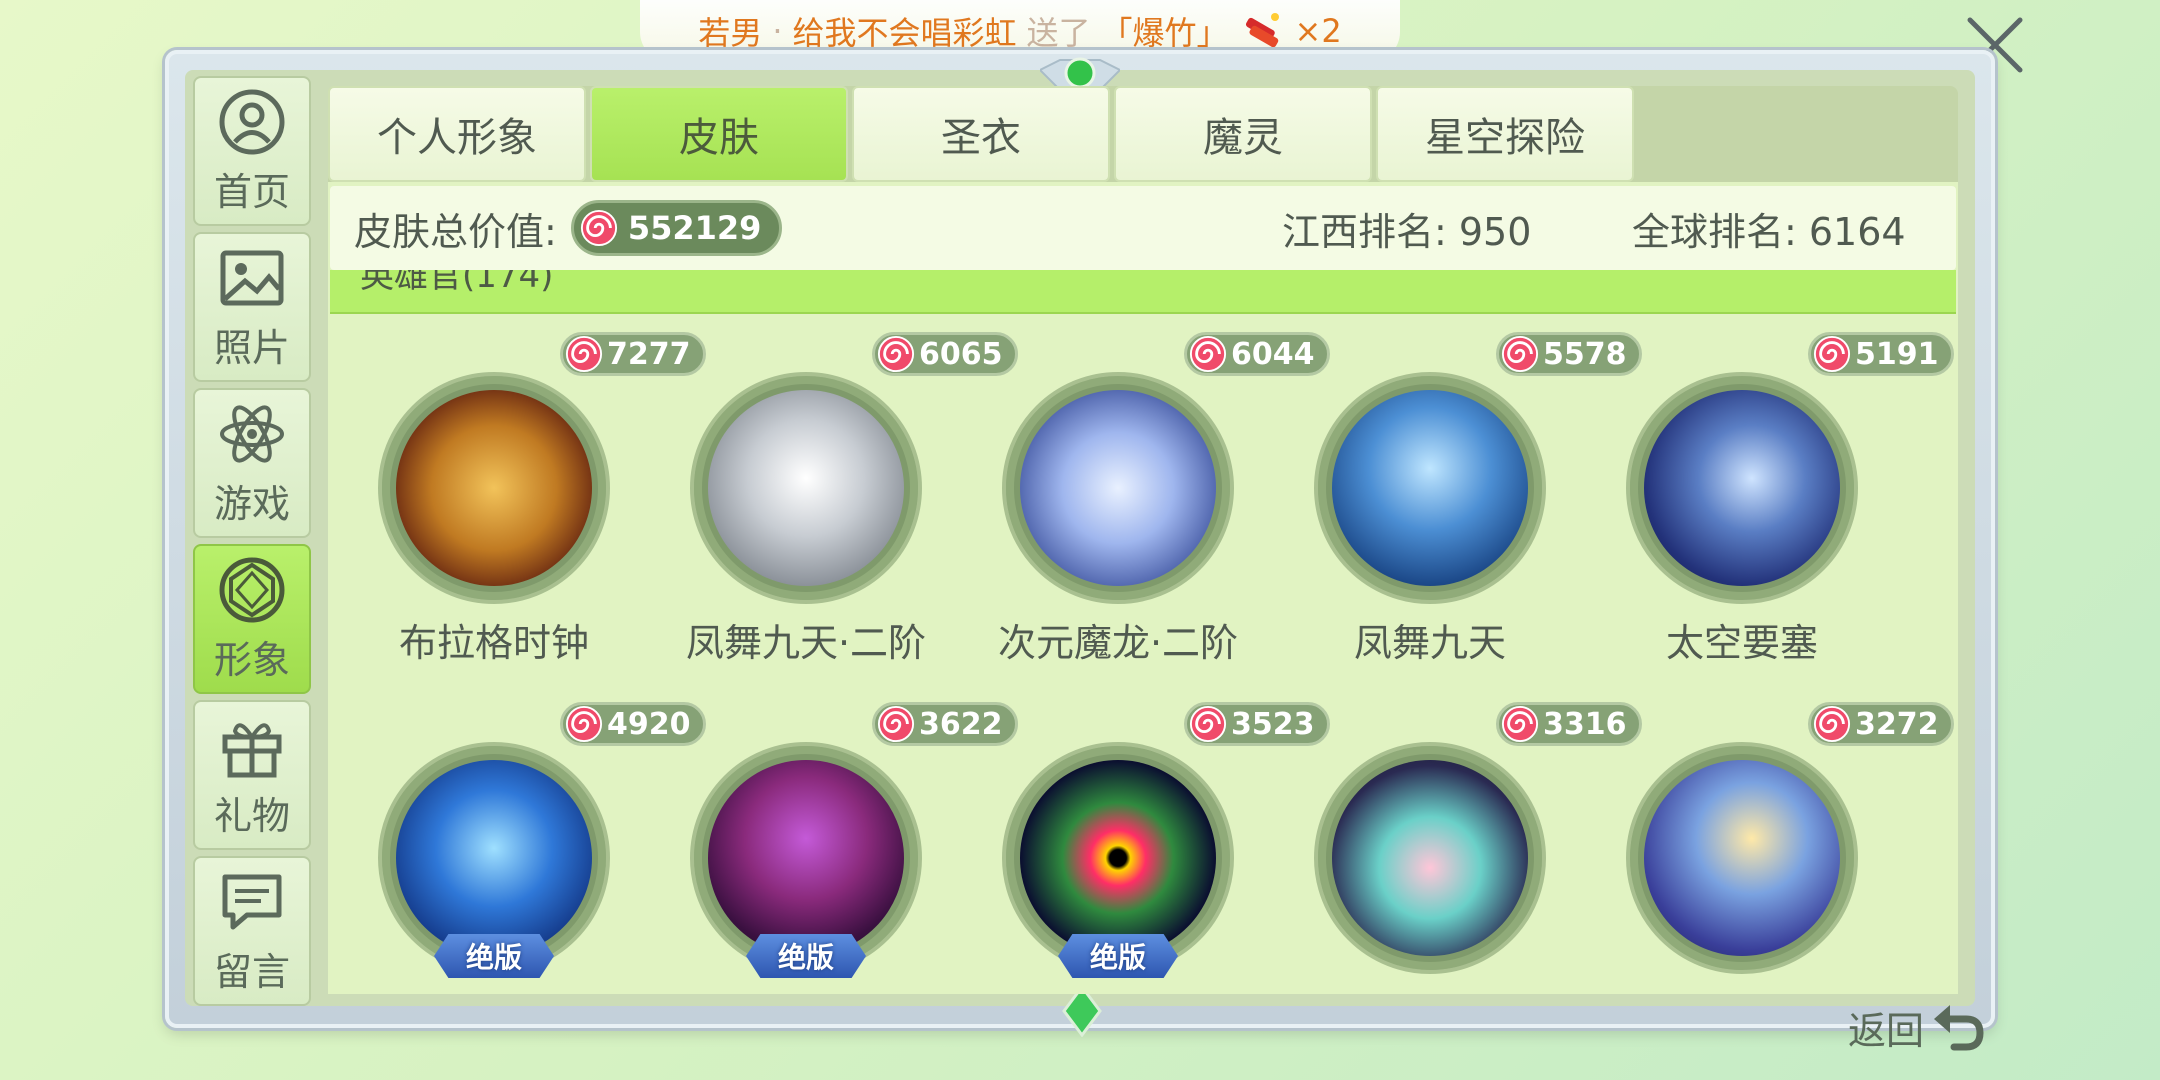  Describe the element at coordinates (1769, 231) in the screenshot. I see `global-rank: 全球排名: 6164` at that location.